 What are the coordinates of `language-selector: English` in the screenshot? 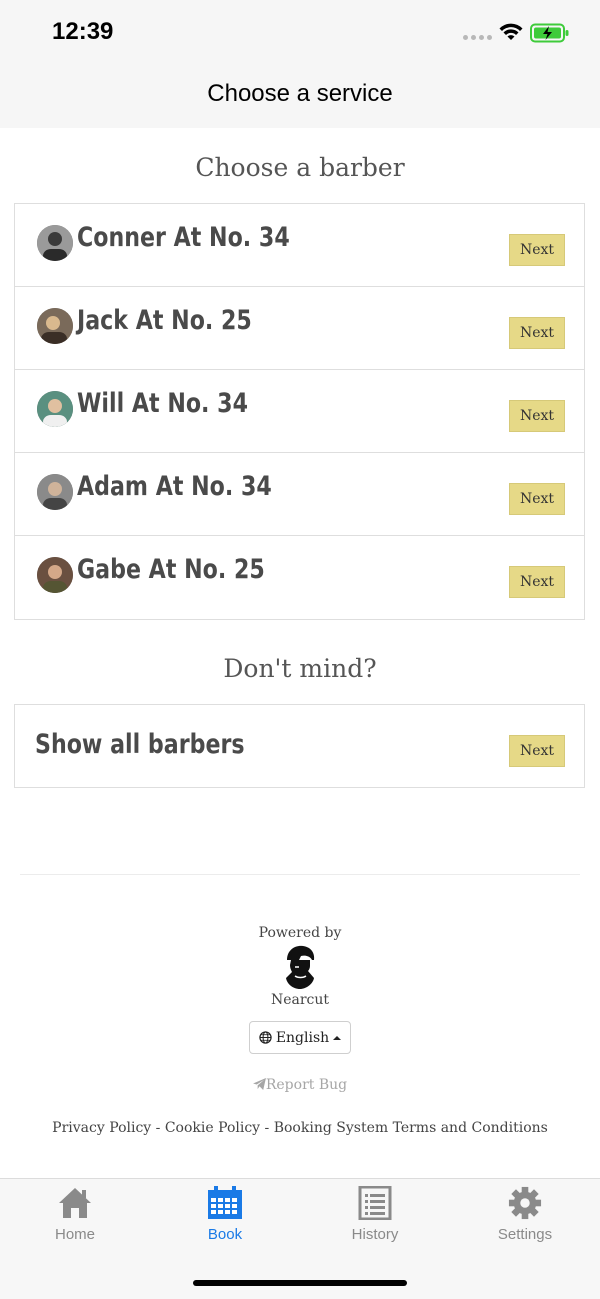 It's located at (300, 1037).